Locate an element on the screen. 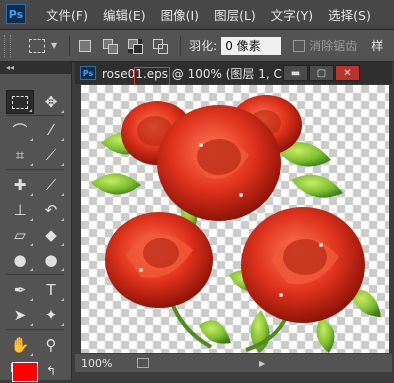 This screenshot has width=394, height=383. history-brush-tool-icon: ↶ is located at coordinates (51, 210).